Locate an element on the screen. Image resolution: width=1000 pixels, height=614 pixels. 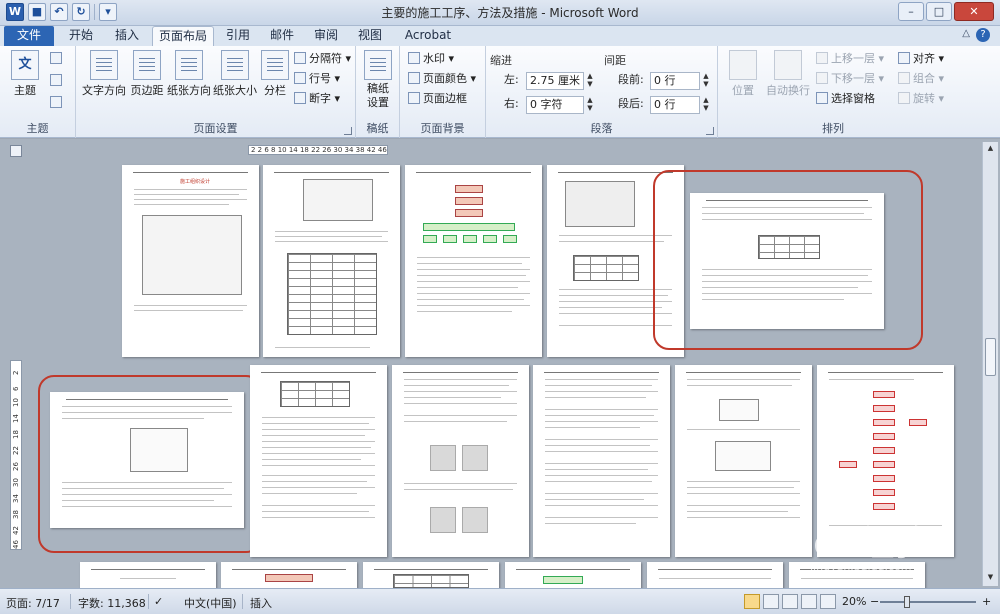
theme-effects-button is located at coordinates (57, 103).